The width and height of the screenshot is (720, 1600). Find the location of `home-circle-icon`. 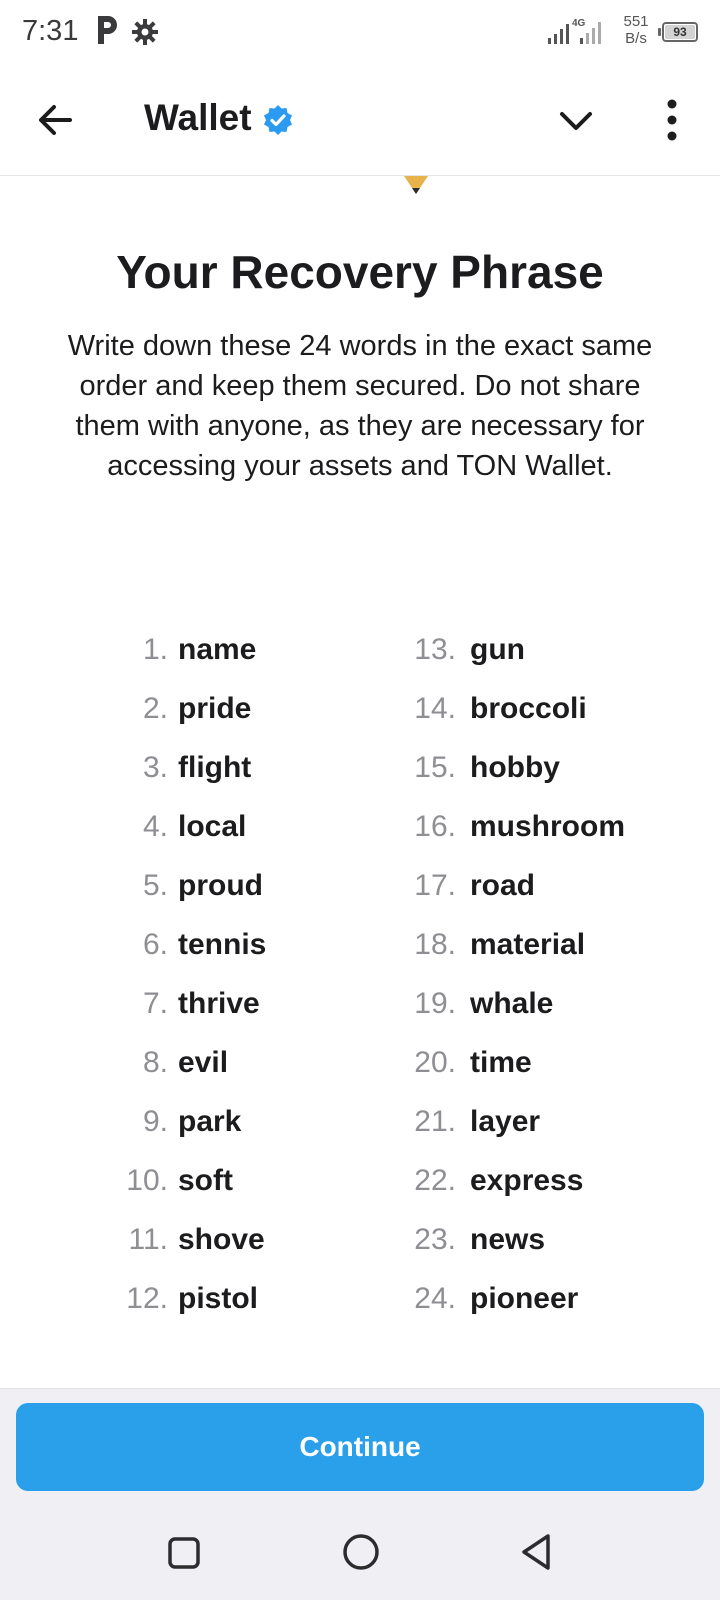

home-circle-icon is located at coordinates (361, 1552).